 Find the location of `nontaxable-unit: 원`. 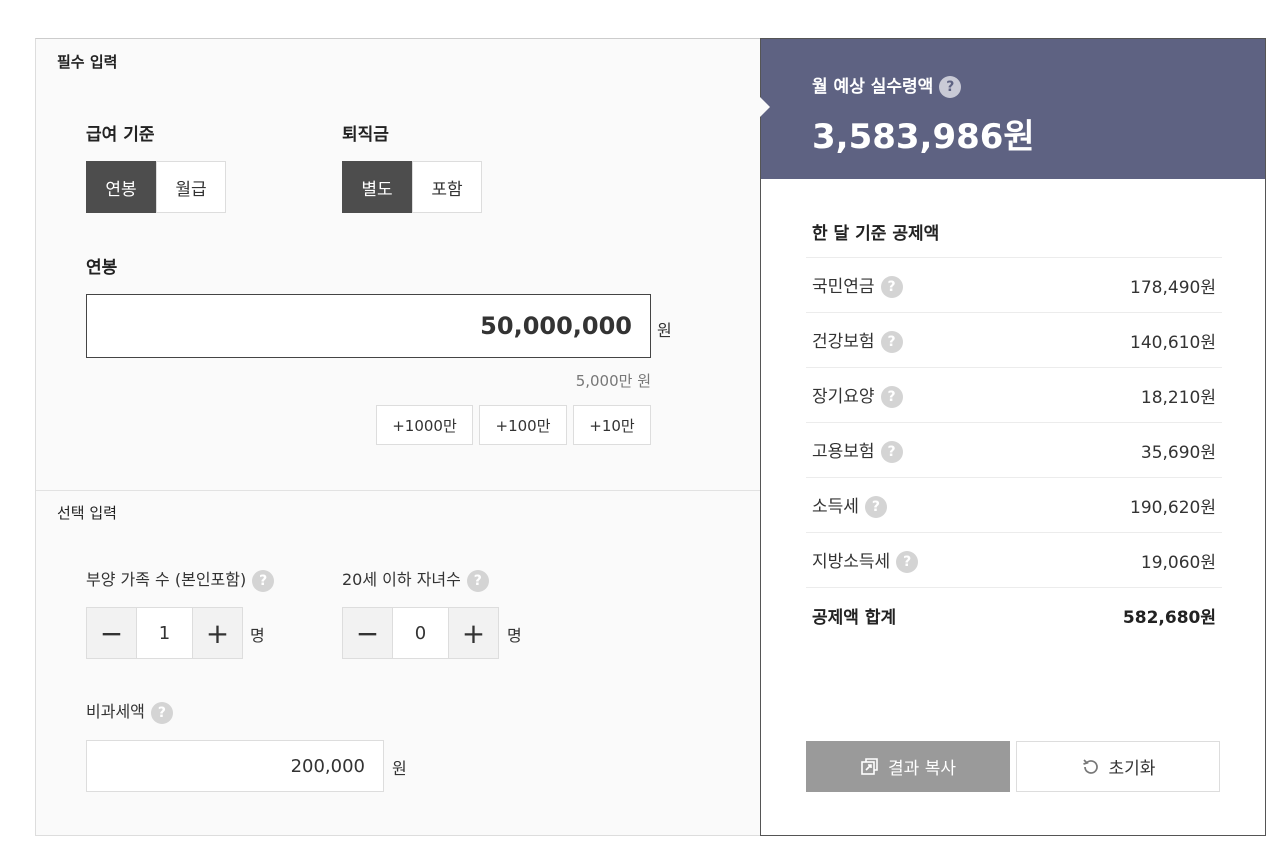

nontaxable-unit: 원 is located at coordinates (399, 768).